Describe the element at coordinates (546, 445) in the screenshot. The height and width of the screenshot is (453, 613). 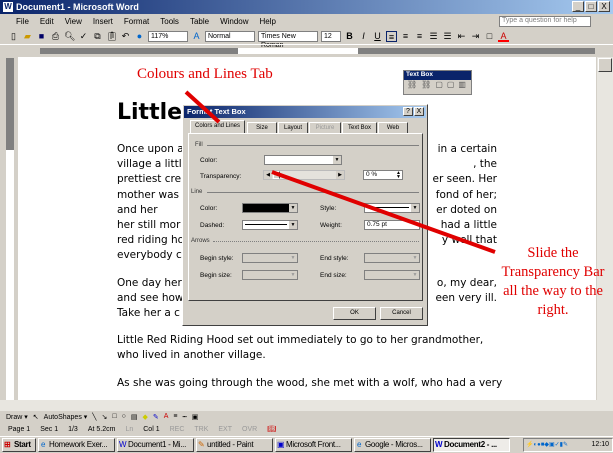
I see `tray-icons: ⚡◐●■◆▣✓▮✎` at that location.